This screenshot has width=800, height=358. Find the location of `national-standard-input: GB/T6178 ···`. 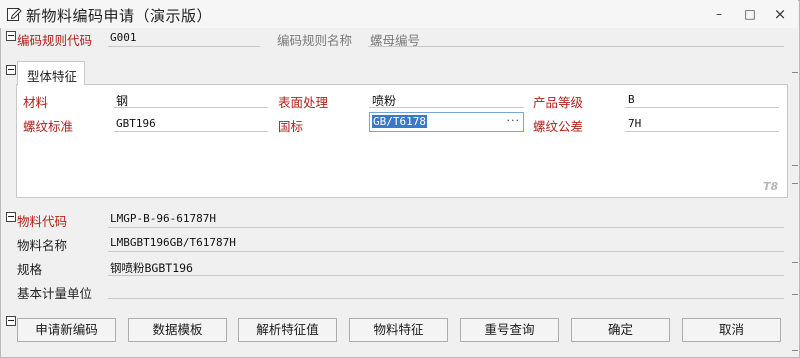

national-standard-input: GB/T6178 ··· is located at coordinates (446, 122).